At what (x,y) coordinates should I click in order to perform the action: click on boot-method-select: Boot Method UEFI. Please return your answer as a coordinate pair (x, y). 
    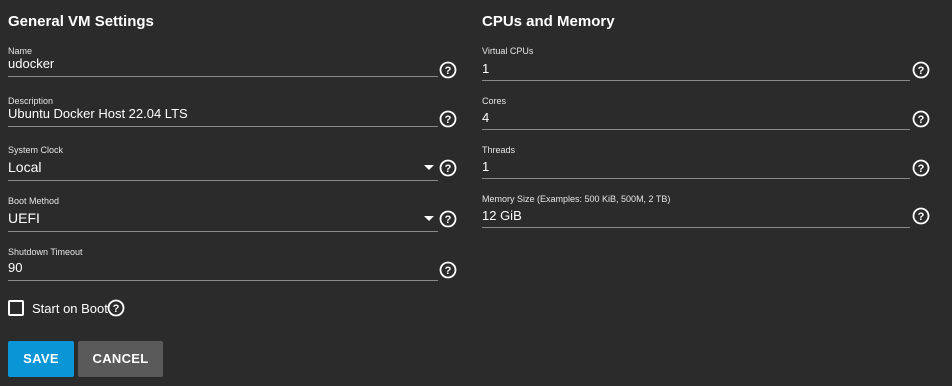
    Looking at the image, I should click on (223, 214).